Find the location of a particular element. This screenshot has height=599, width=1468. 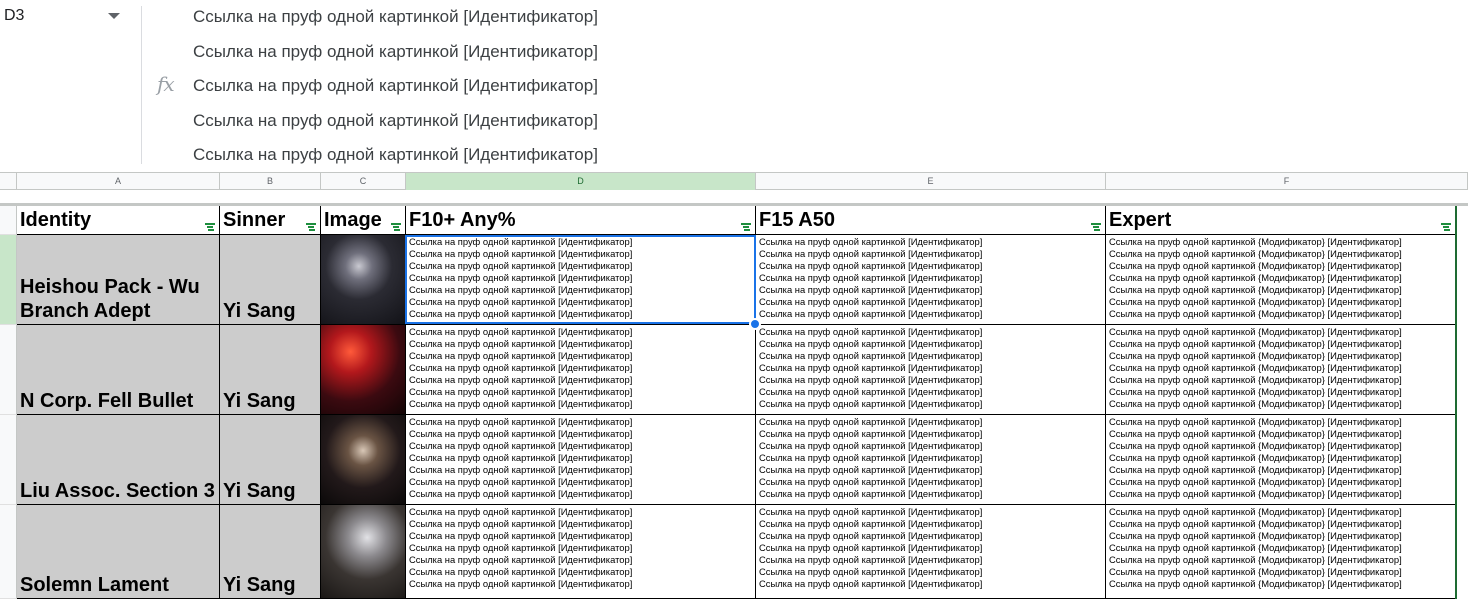

header-cell-image: Image is located at coordinates (363, 220).